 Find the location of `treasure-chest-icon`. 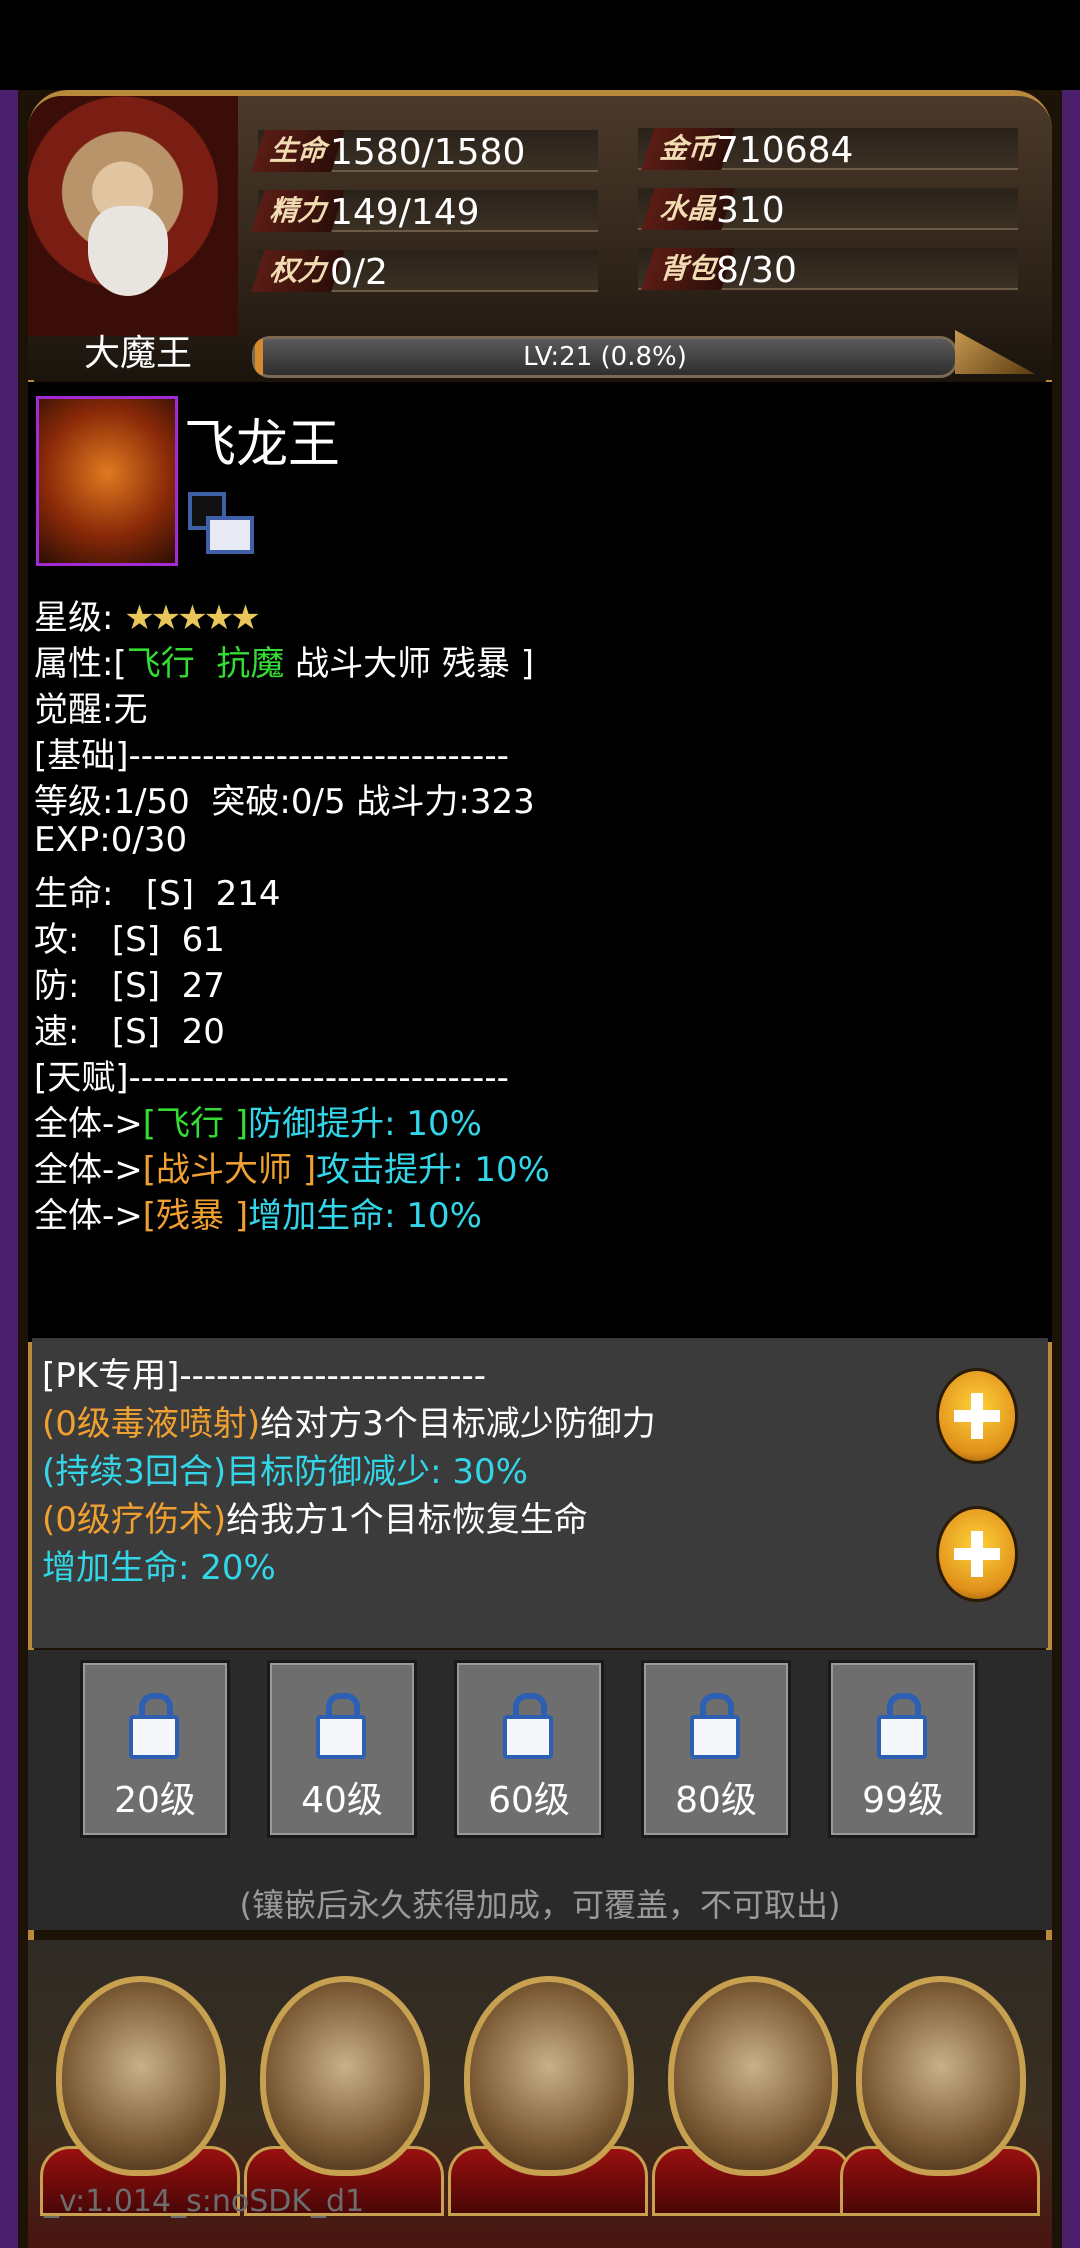

treasure-chest-icon is located at coordinates (753, 2076).